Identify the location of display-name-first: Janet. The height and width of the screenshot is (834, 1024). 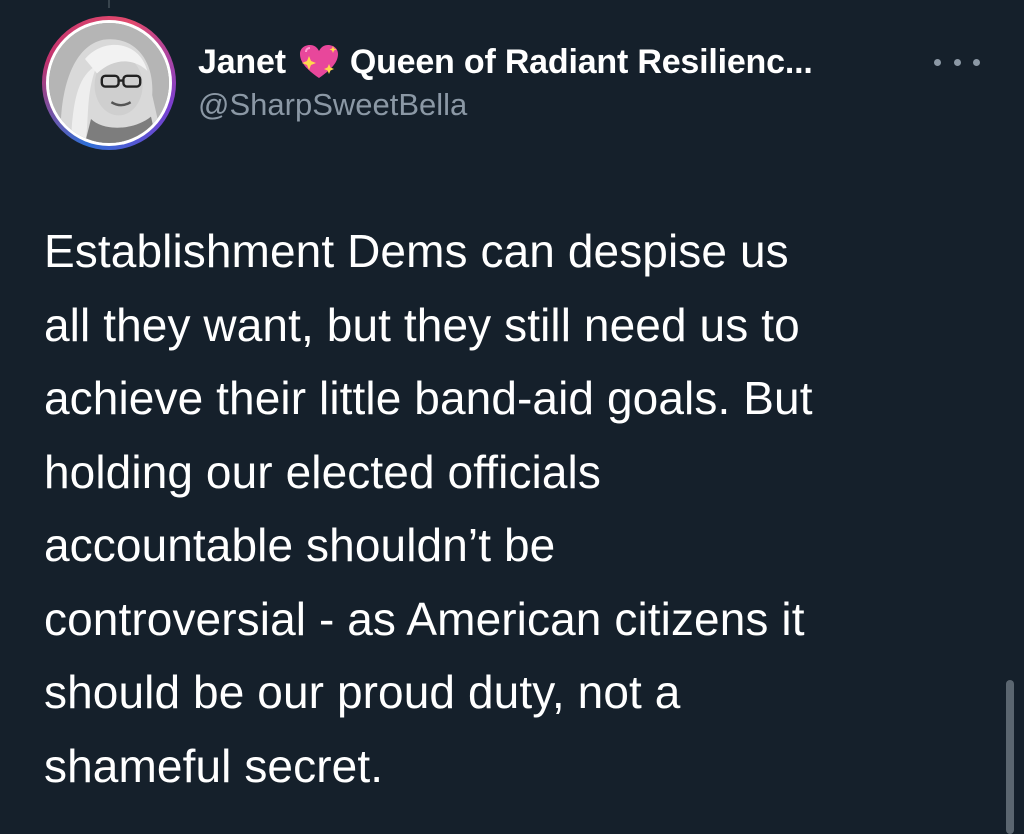
(242, 62).